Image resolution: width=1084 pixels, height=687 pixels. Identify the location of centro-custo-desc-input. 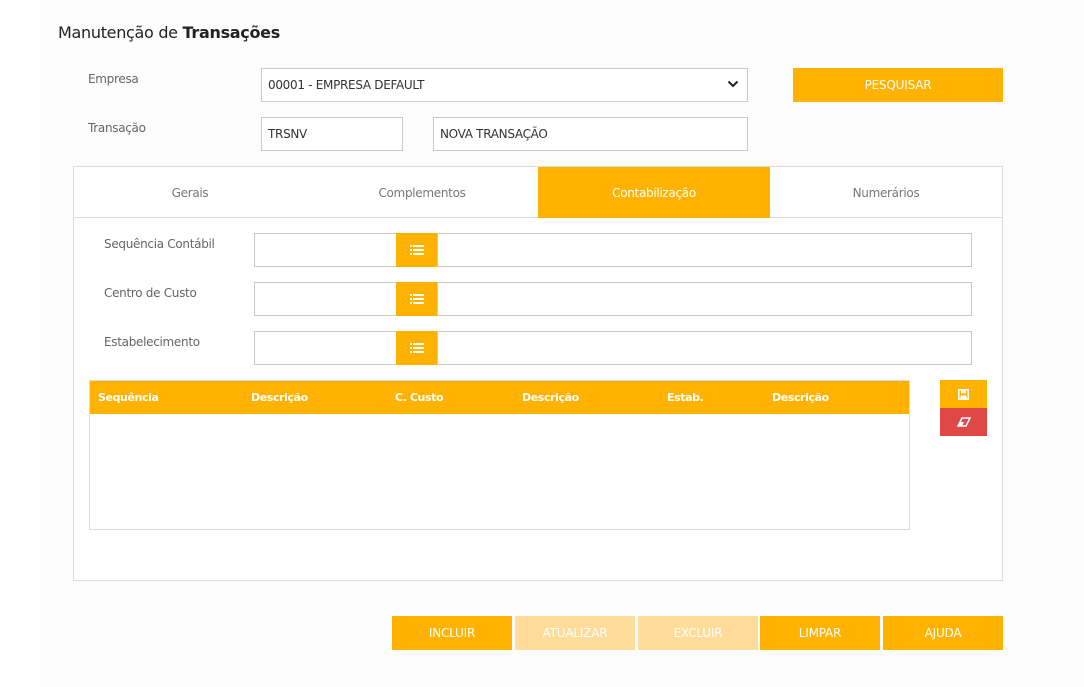
(704, 299).